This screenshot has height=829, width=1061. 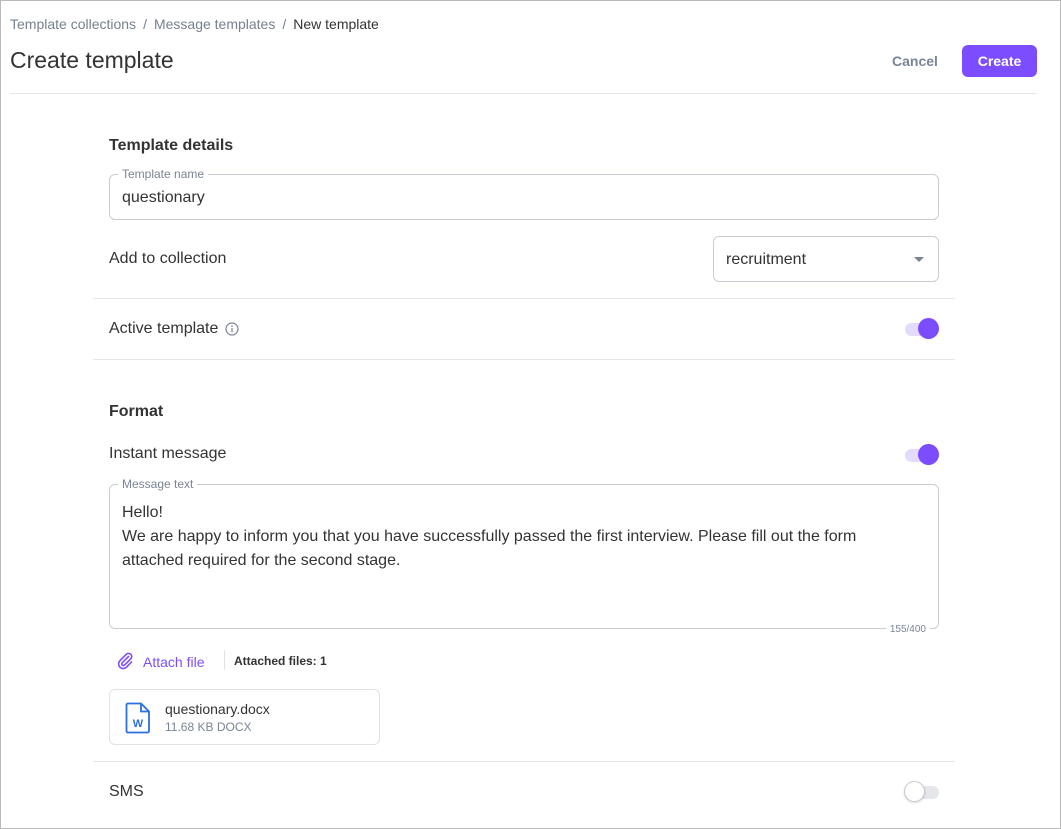 I want to click on sms-label: SMS, so click(x=126, y=791).